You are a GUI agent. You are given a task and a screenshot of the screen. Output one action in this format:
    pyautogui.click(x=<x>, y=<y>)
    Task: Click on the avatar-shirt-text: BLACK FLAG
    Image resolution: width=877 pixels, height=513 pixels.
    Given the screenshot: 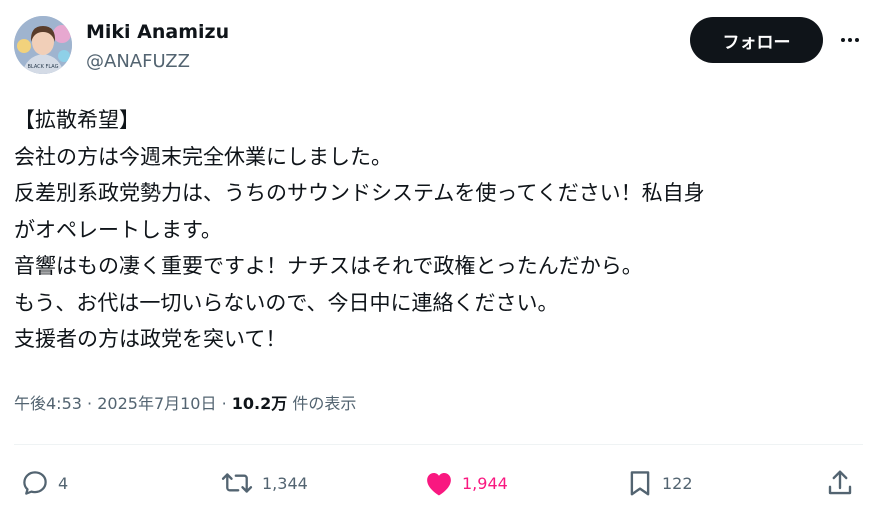 What is the action you would take?
    pyautogui.click(x=42, y=67)
    